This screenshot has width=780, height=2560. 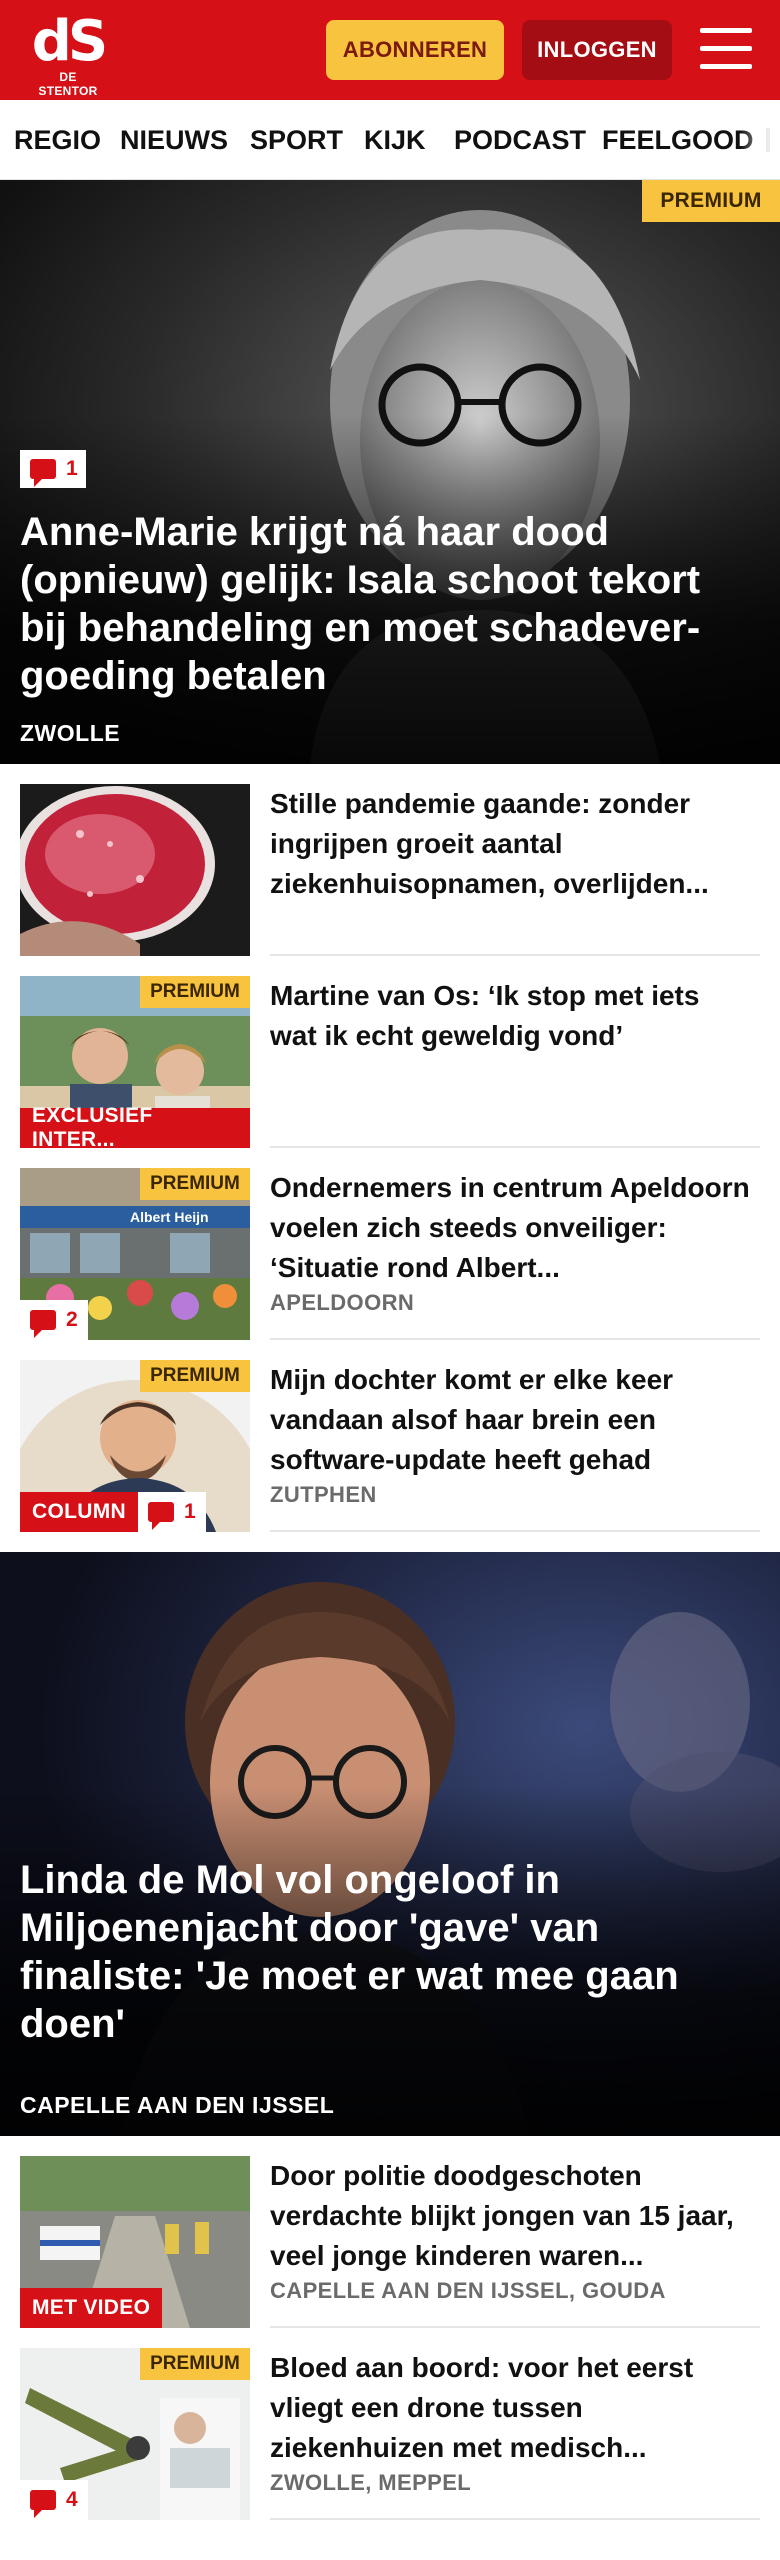 I want to click on nav-fade, so click(x=760, y=139).